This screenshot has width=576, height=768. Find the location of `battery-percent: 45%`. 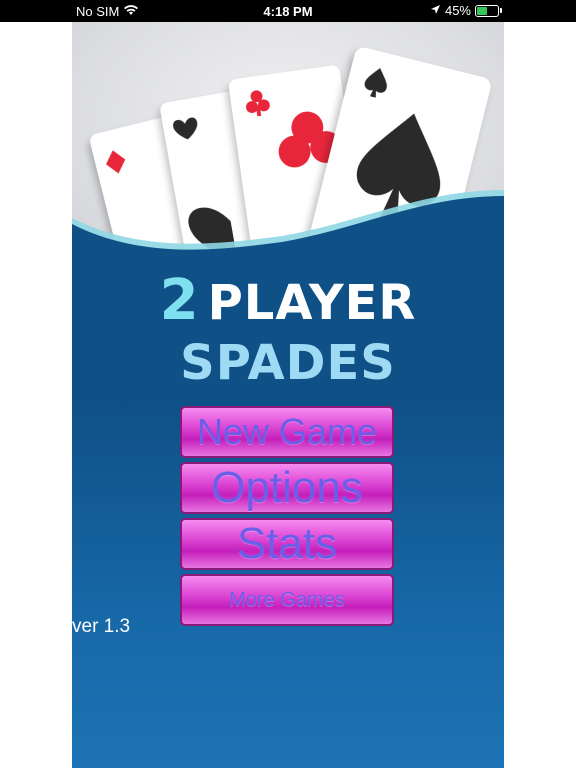

battery-percent: 45% is located at coordinates (457, 10).